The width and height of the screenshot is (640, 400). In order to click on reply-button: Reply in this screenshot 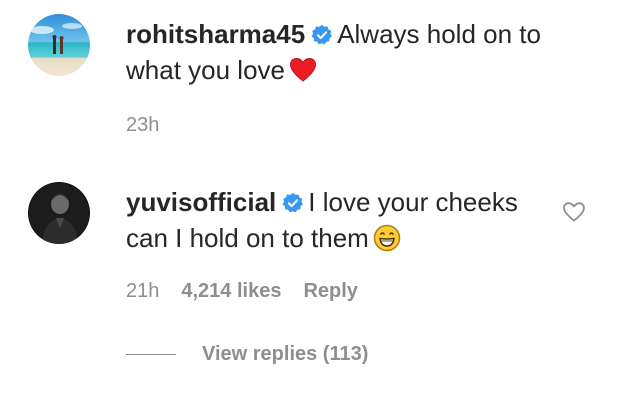, I will do `click(330, 291)`.